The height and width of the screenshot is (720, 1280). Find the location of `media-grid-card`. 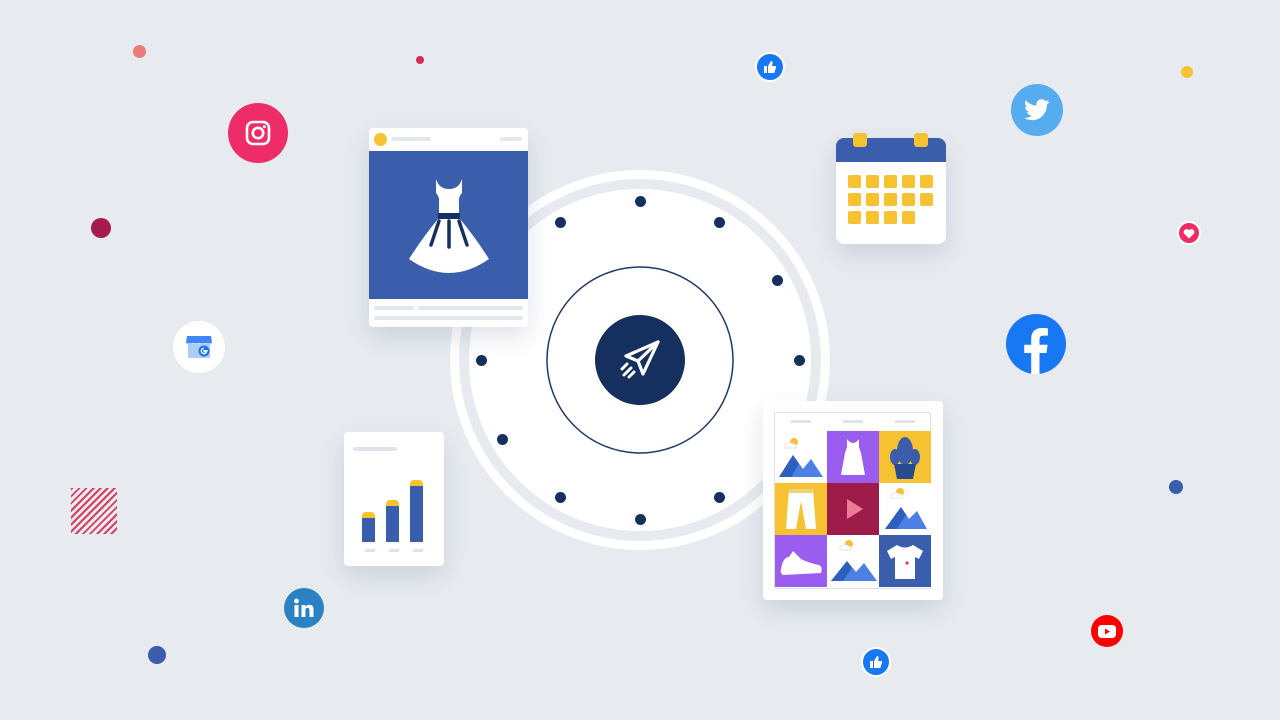

media-grid-card is located at coordinates (853, 500).